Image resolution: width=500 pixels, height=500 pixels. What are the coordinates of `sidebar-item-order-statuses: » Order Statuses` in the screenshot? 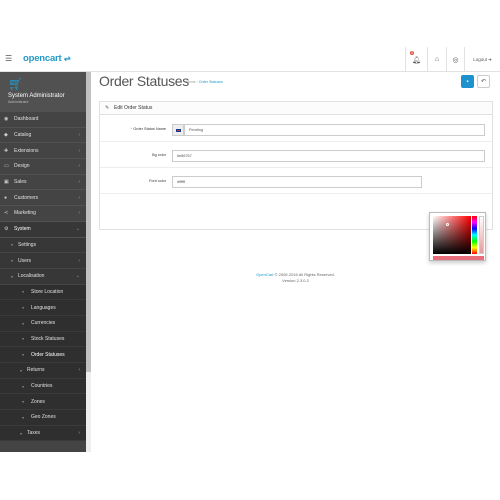 It's located at (43, 355).